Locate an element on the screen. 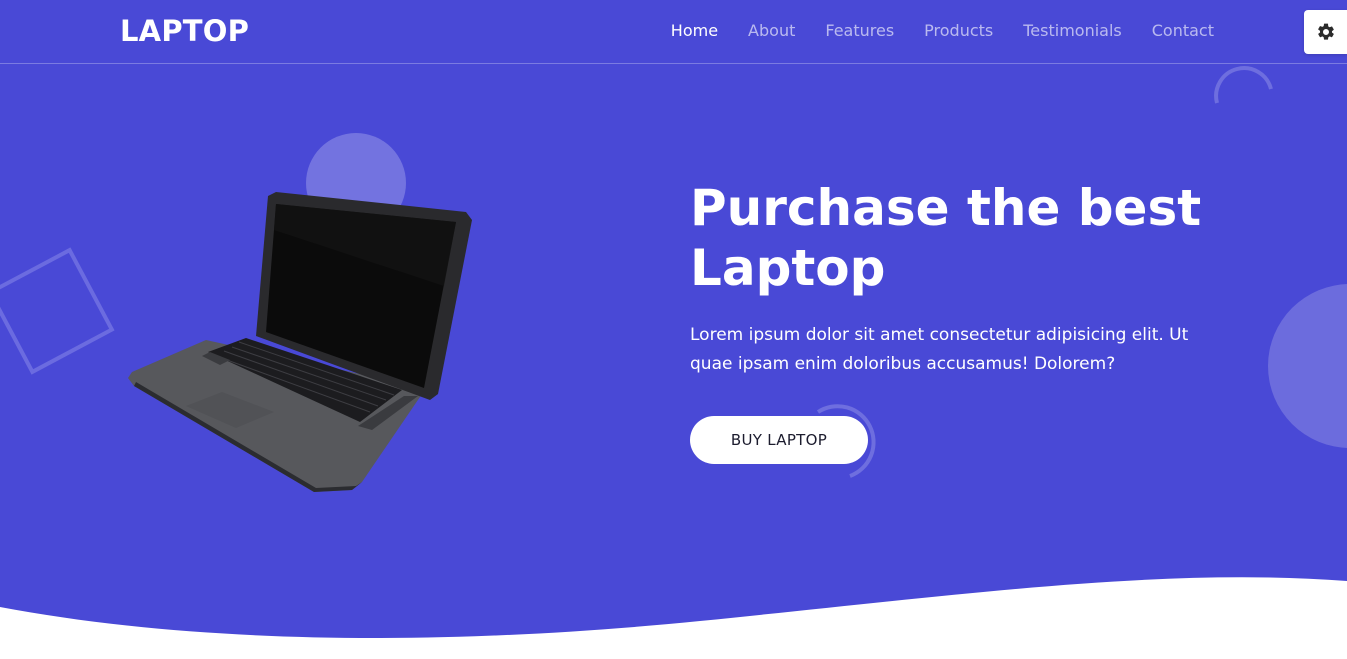 This screenshot has height=659, width=1347. deco-arc-top-right is located at coordinates (1243, 85).